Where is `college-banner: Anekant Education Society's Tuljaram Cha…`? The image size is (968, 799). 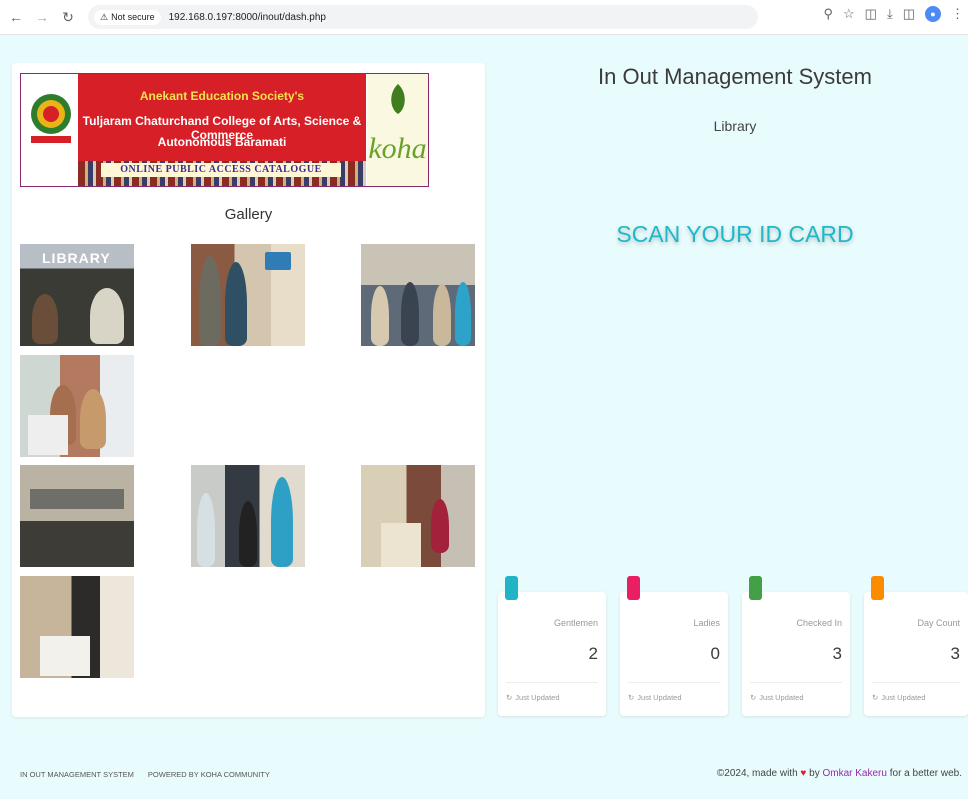
college-banner: Anekant Education Society's Tuljaram Cha… is located at coordinates (224, 130).